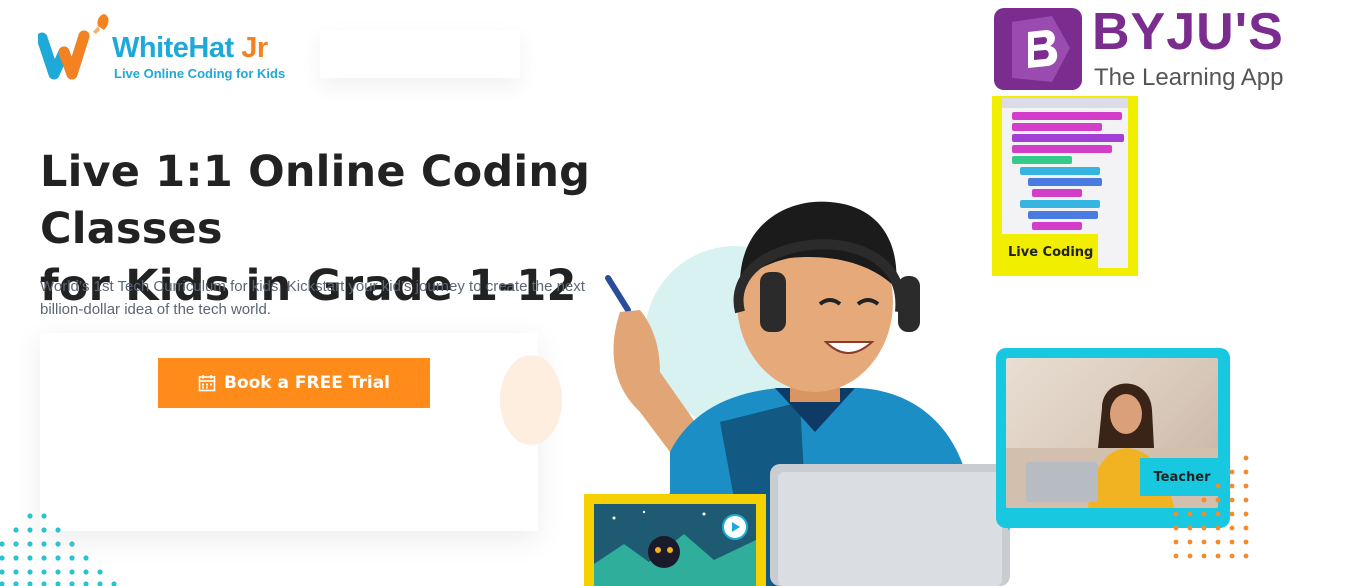 The width and height of the screenshot is (1347, 586). What do you see at coordinates (58, 549) in the screenshot?
I see `decor-dots-left` at bounding box center [58, 549].